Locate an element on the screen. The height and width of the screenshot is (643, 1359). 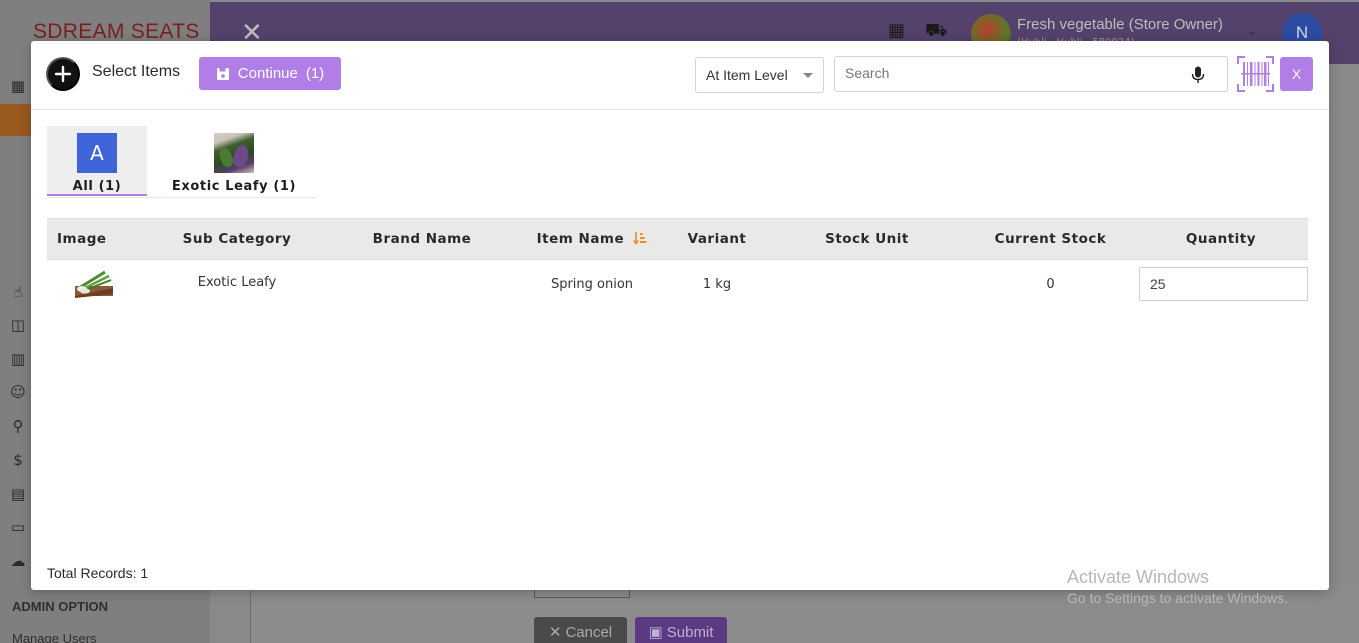
table-row: Exotic Leafy Spring onion 1 kg 0 is located at coordinates (677, 284).